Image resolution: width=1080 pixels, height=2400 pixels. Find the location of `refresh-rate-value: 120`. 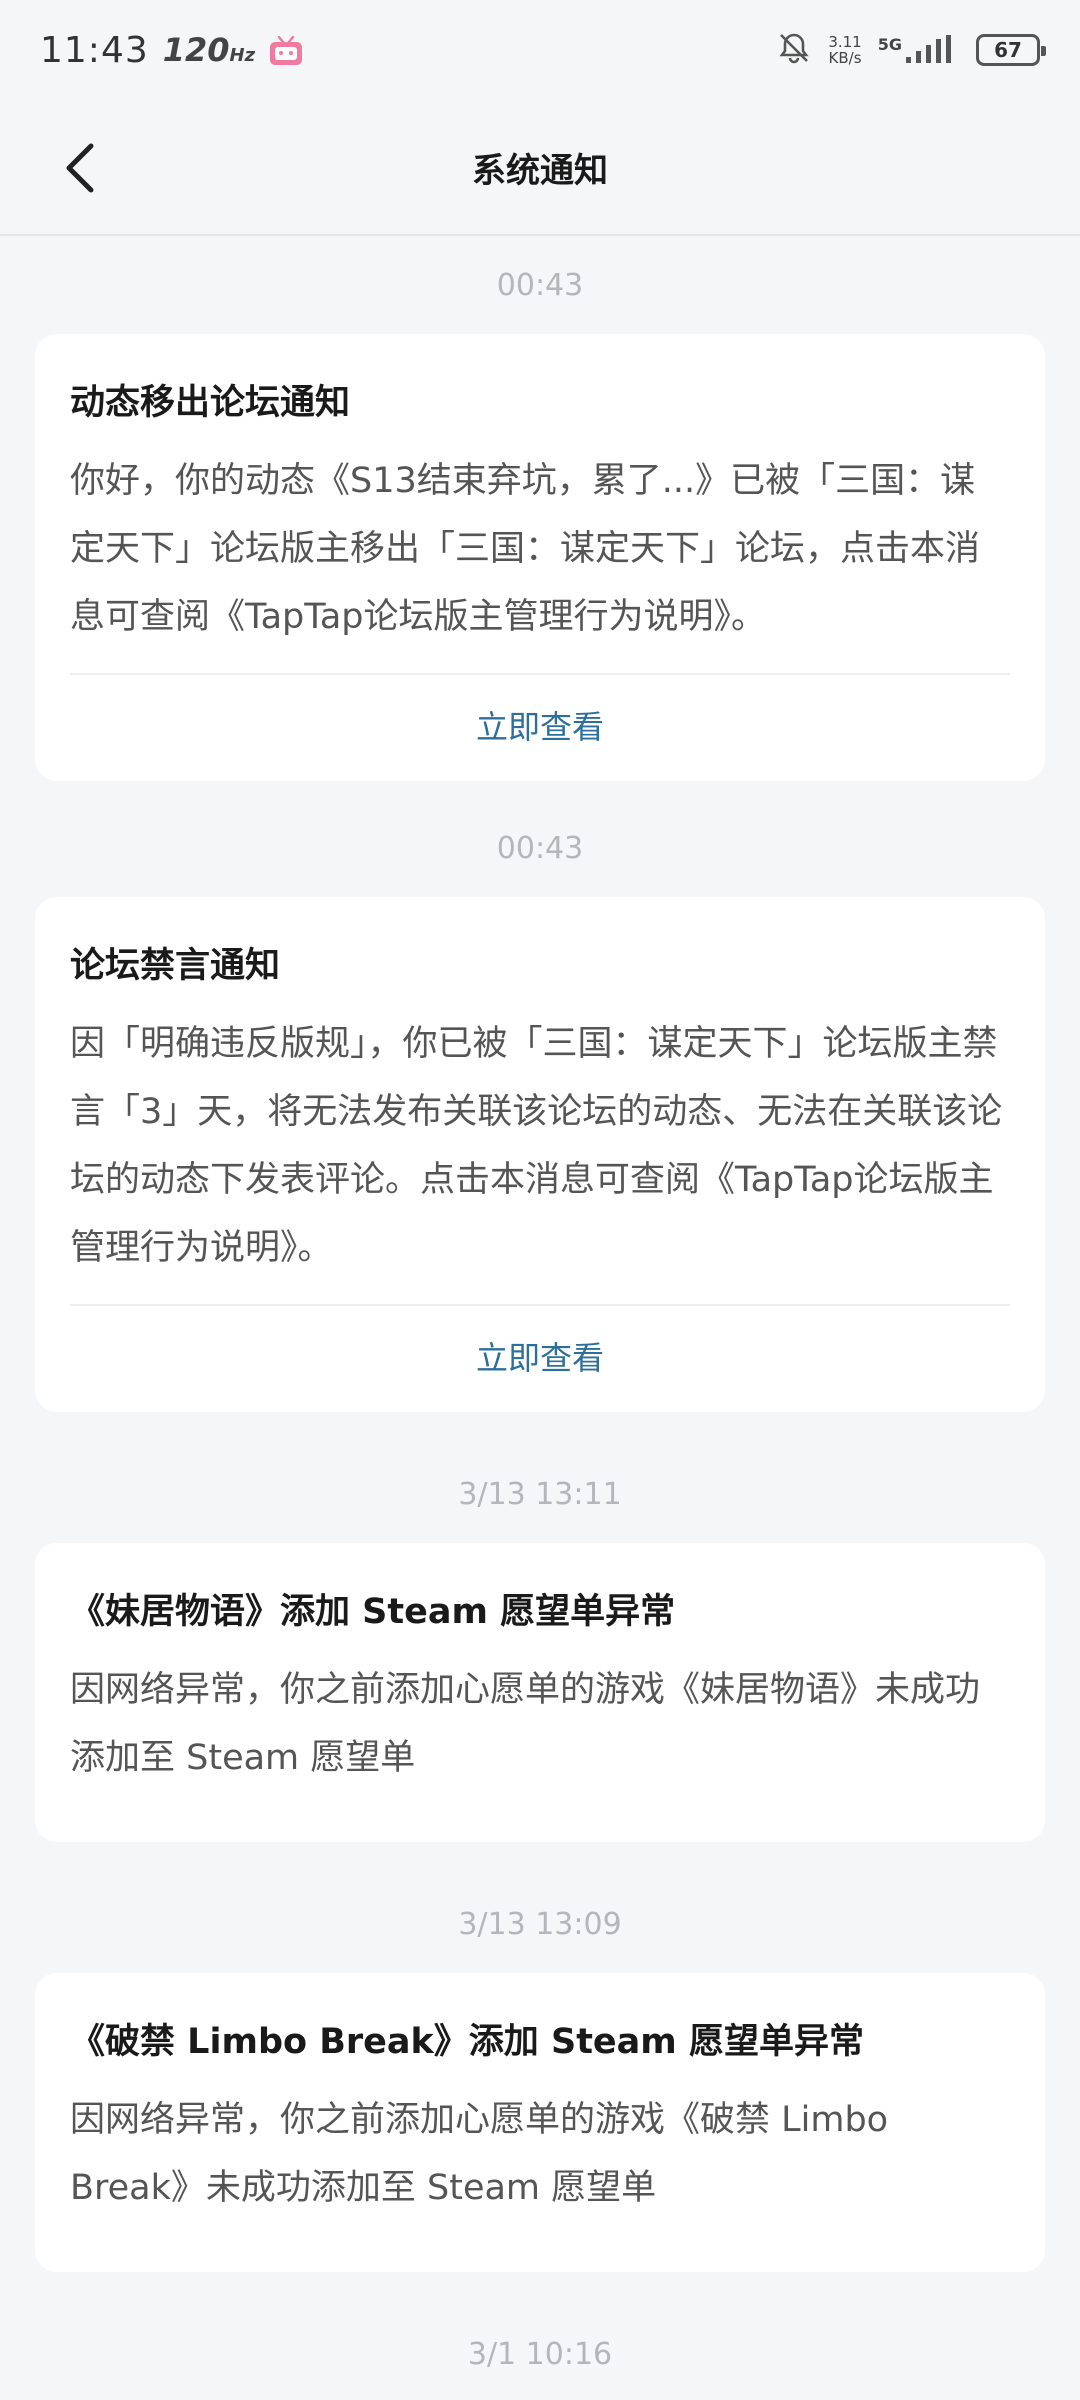

refresh-rate-value: 120 is located at coordinates (196, 50).